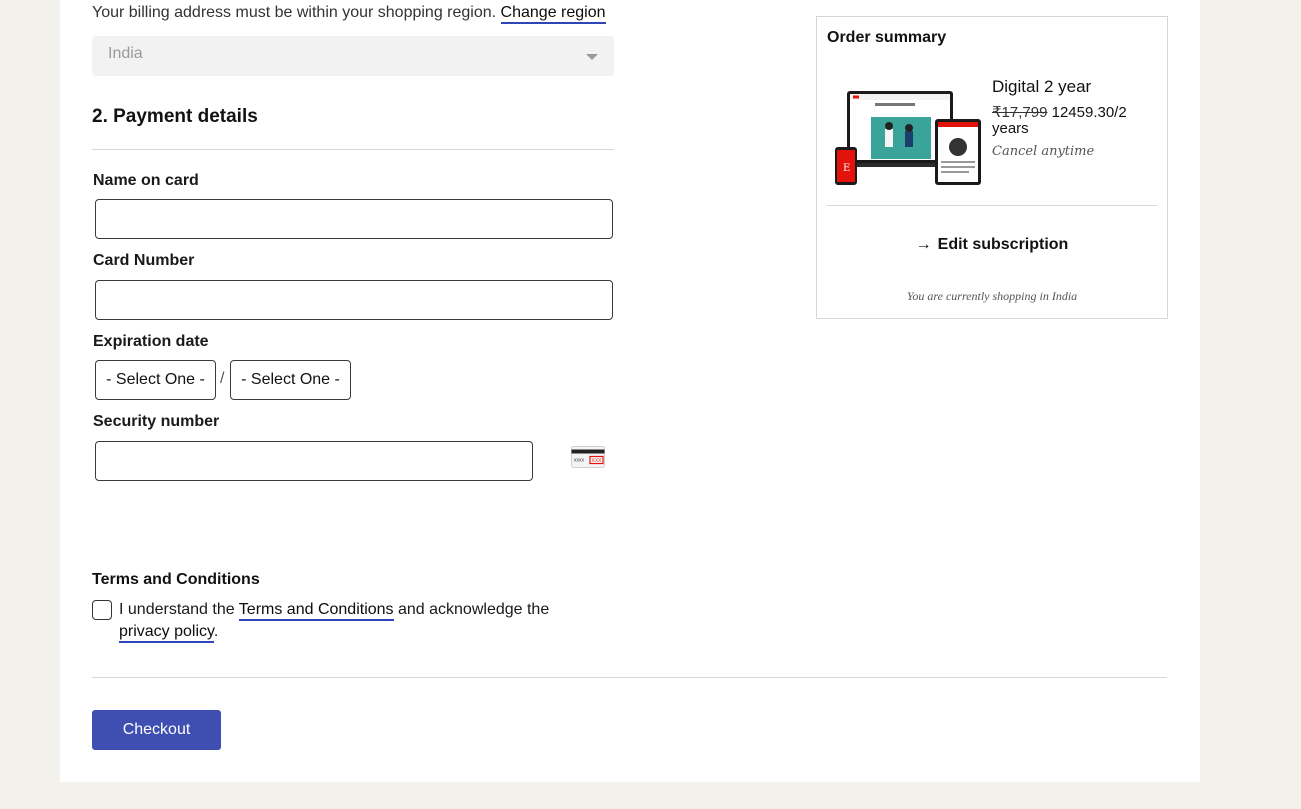 The image size is (1301, 809). Describe the element at coordinates (908, 138) in the screenshot. I see `product-devices-image: E` at that location.